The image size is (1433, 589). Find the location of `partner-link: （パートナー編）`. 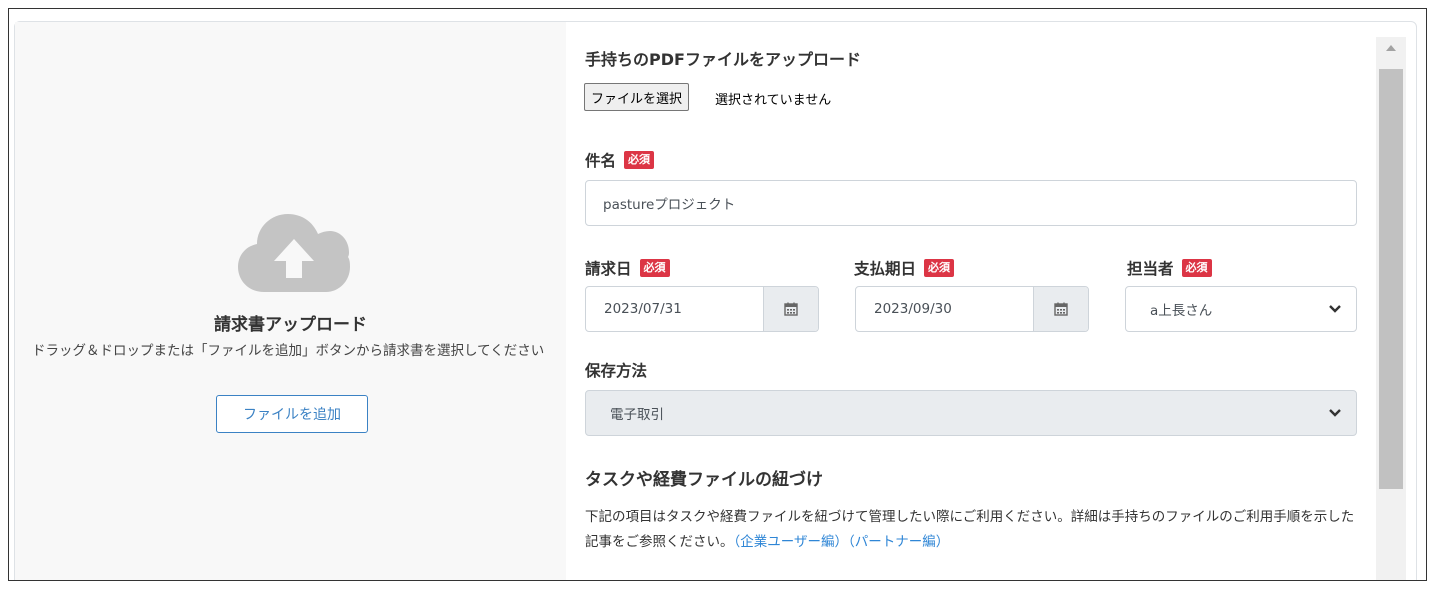

partner-link: （パートナー編） is located at coordinates (898, 542).